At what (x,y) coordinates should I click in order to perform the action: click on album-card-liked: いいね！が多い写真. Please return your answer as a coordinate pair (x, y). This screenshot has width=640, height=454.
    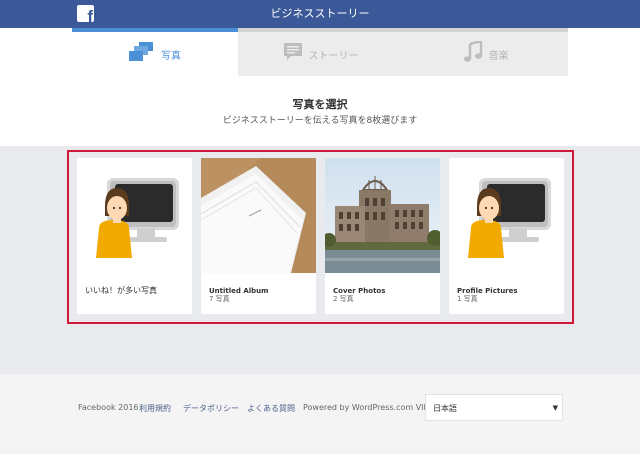
    Looking at the image, I should click on (134, 236).